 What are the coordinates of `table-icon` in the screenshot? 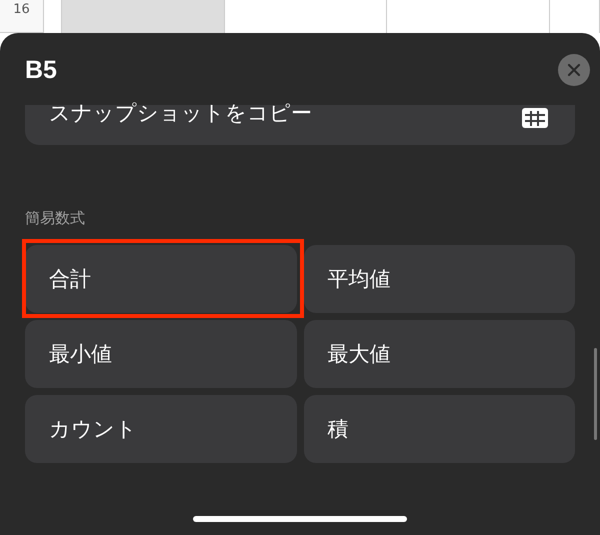 It's located at (536, 118).